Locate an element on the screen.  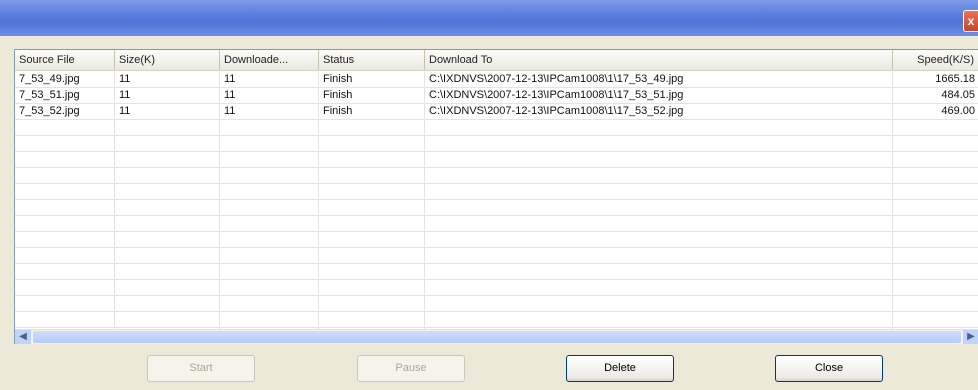
speed-cell: 469.00 is located at coordinates (958, 111).